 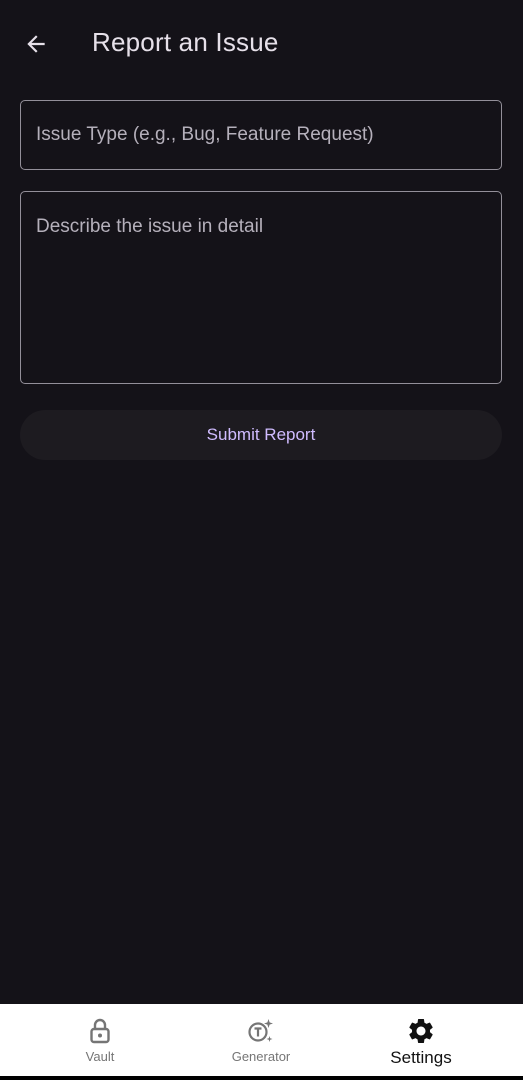 I want to click on nav-item-vault: Vault, so click(x=100, y=1040).